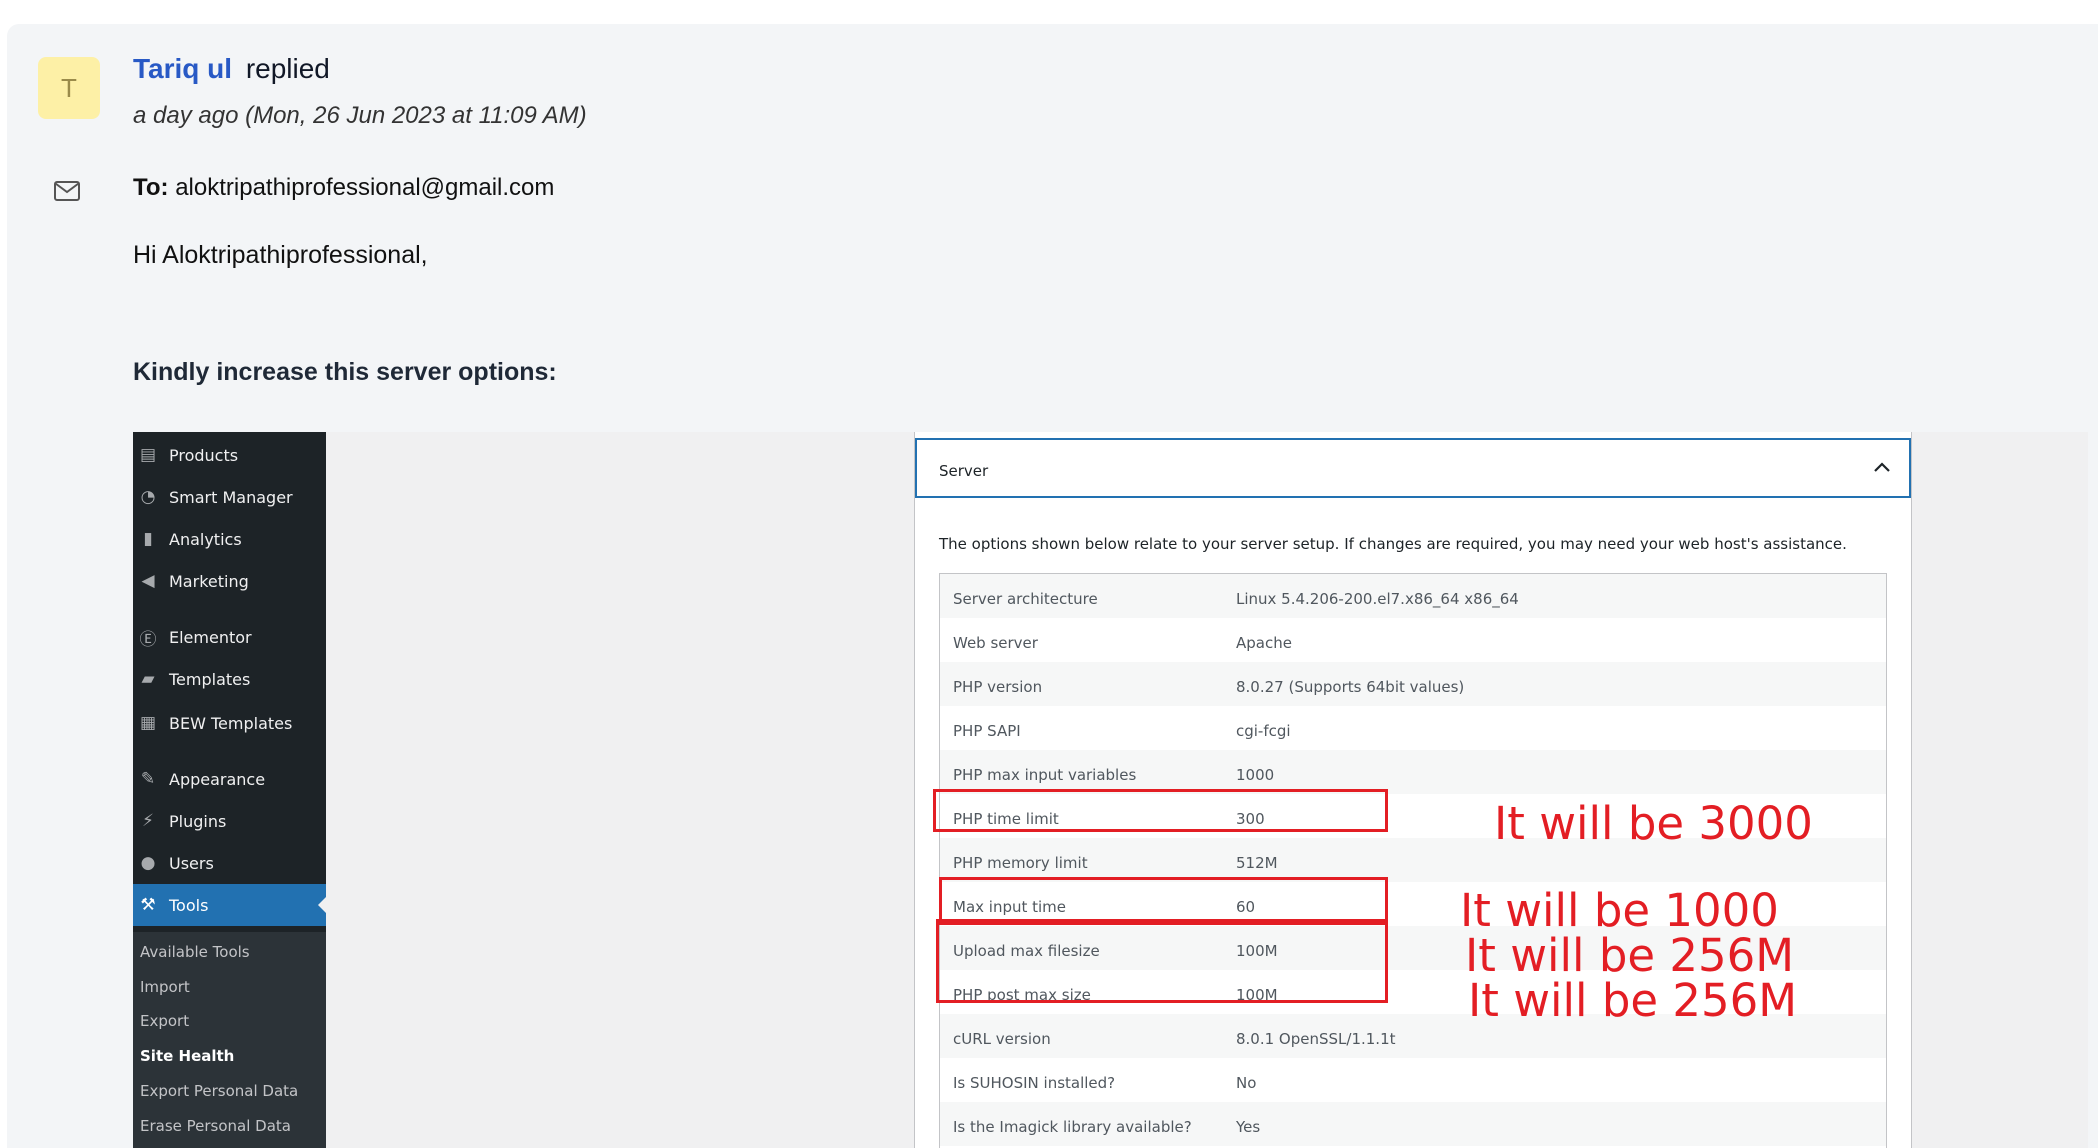 The image size is (2098, 1148). I want to click on chevron-up-icon, so click(1882, 467).